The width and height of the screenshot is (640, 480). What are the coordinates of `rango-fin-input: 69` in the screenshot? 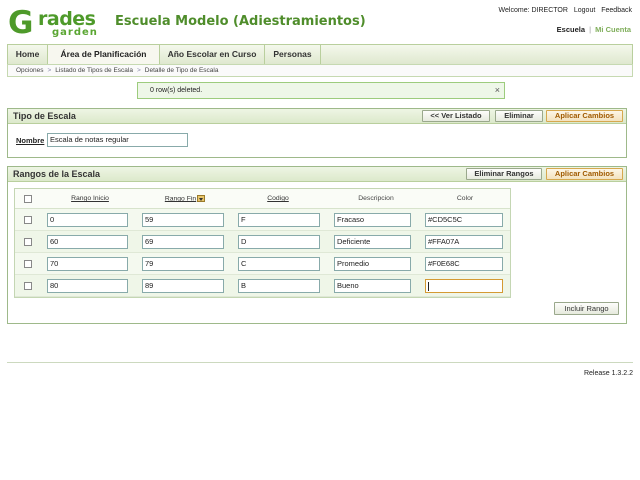 It's located at (183, 242).